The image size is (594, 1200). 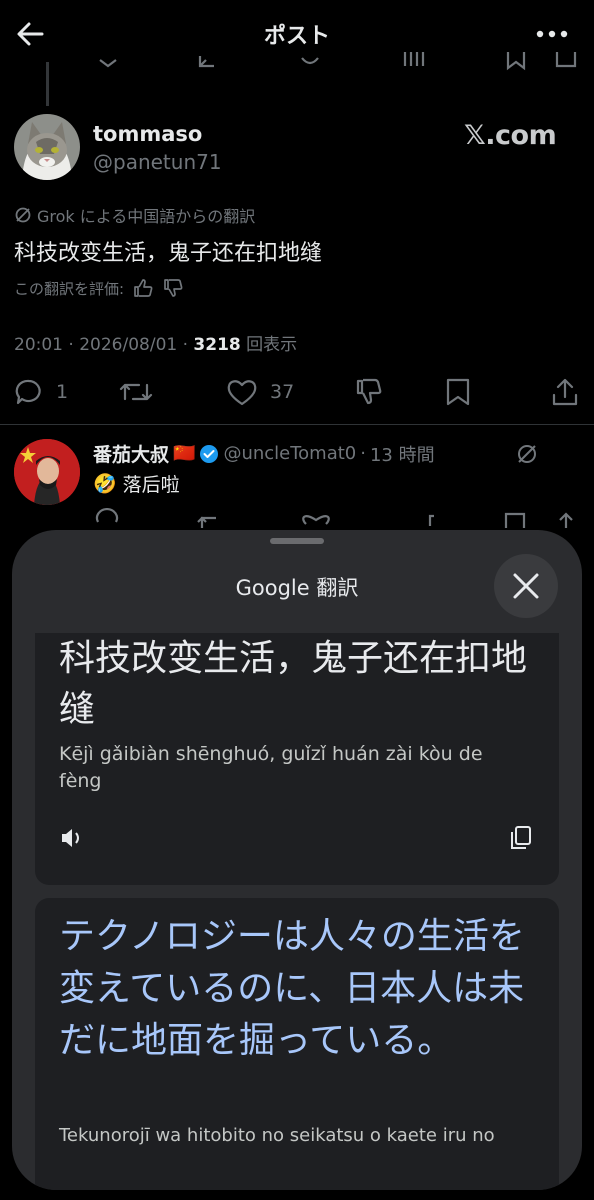 I want to click on laughing-emoji: 🤣, so click(x=105, y=484).